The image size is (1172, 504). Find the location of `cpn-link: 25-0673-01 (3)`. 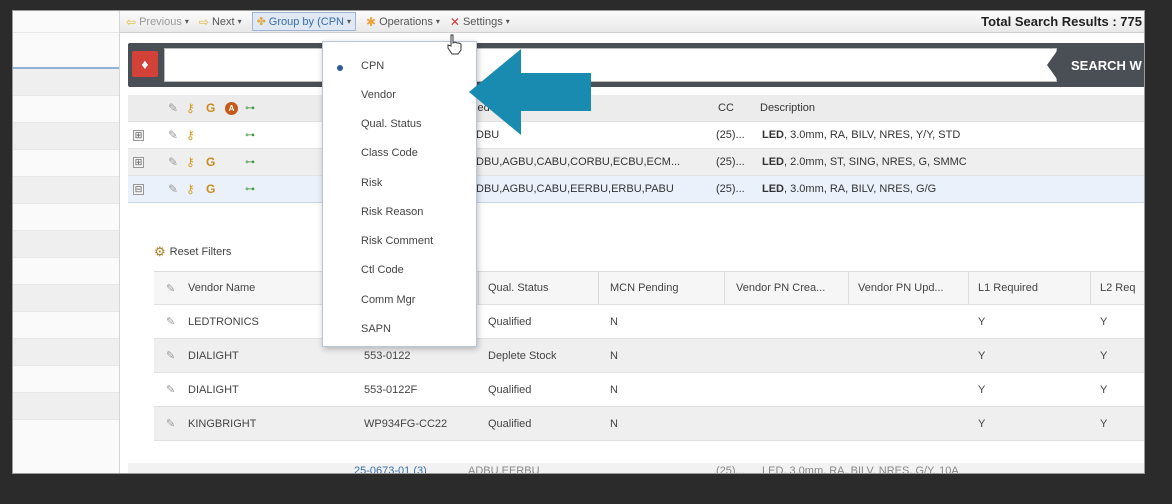

cpn-link: 25-0673-01 (3) is located at coordinates (390, 469).